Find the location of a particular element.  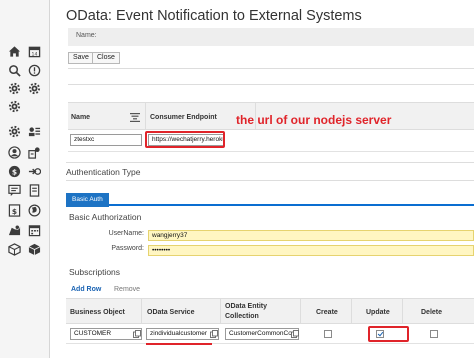

name-column-header: Name is located at coordinates (107, 116).